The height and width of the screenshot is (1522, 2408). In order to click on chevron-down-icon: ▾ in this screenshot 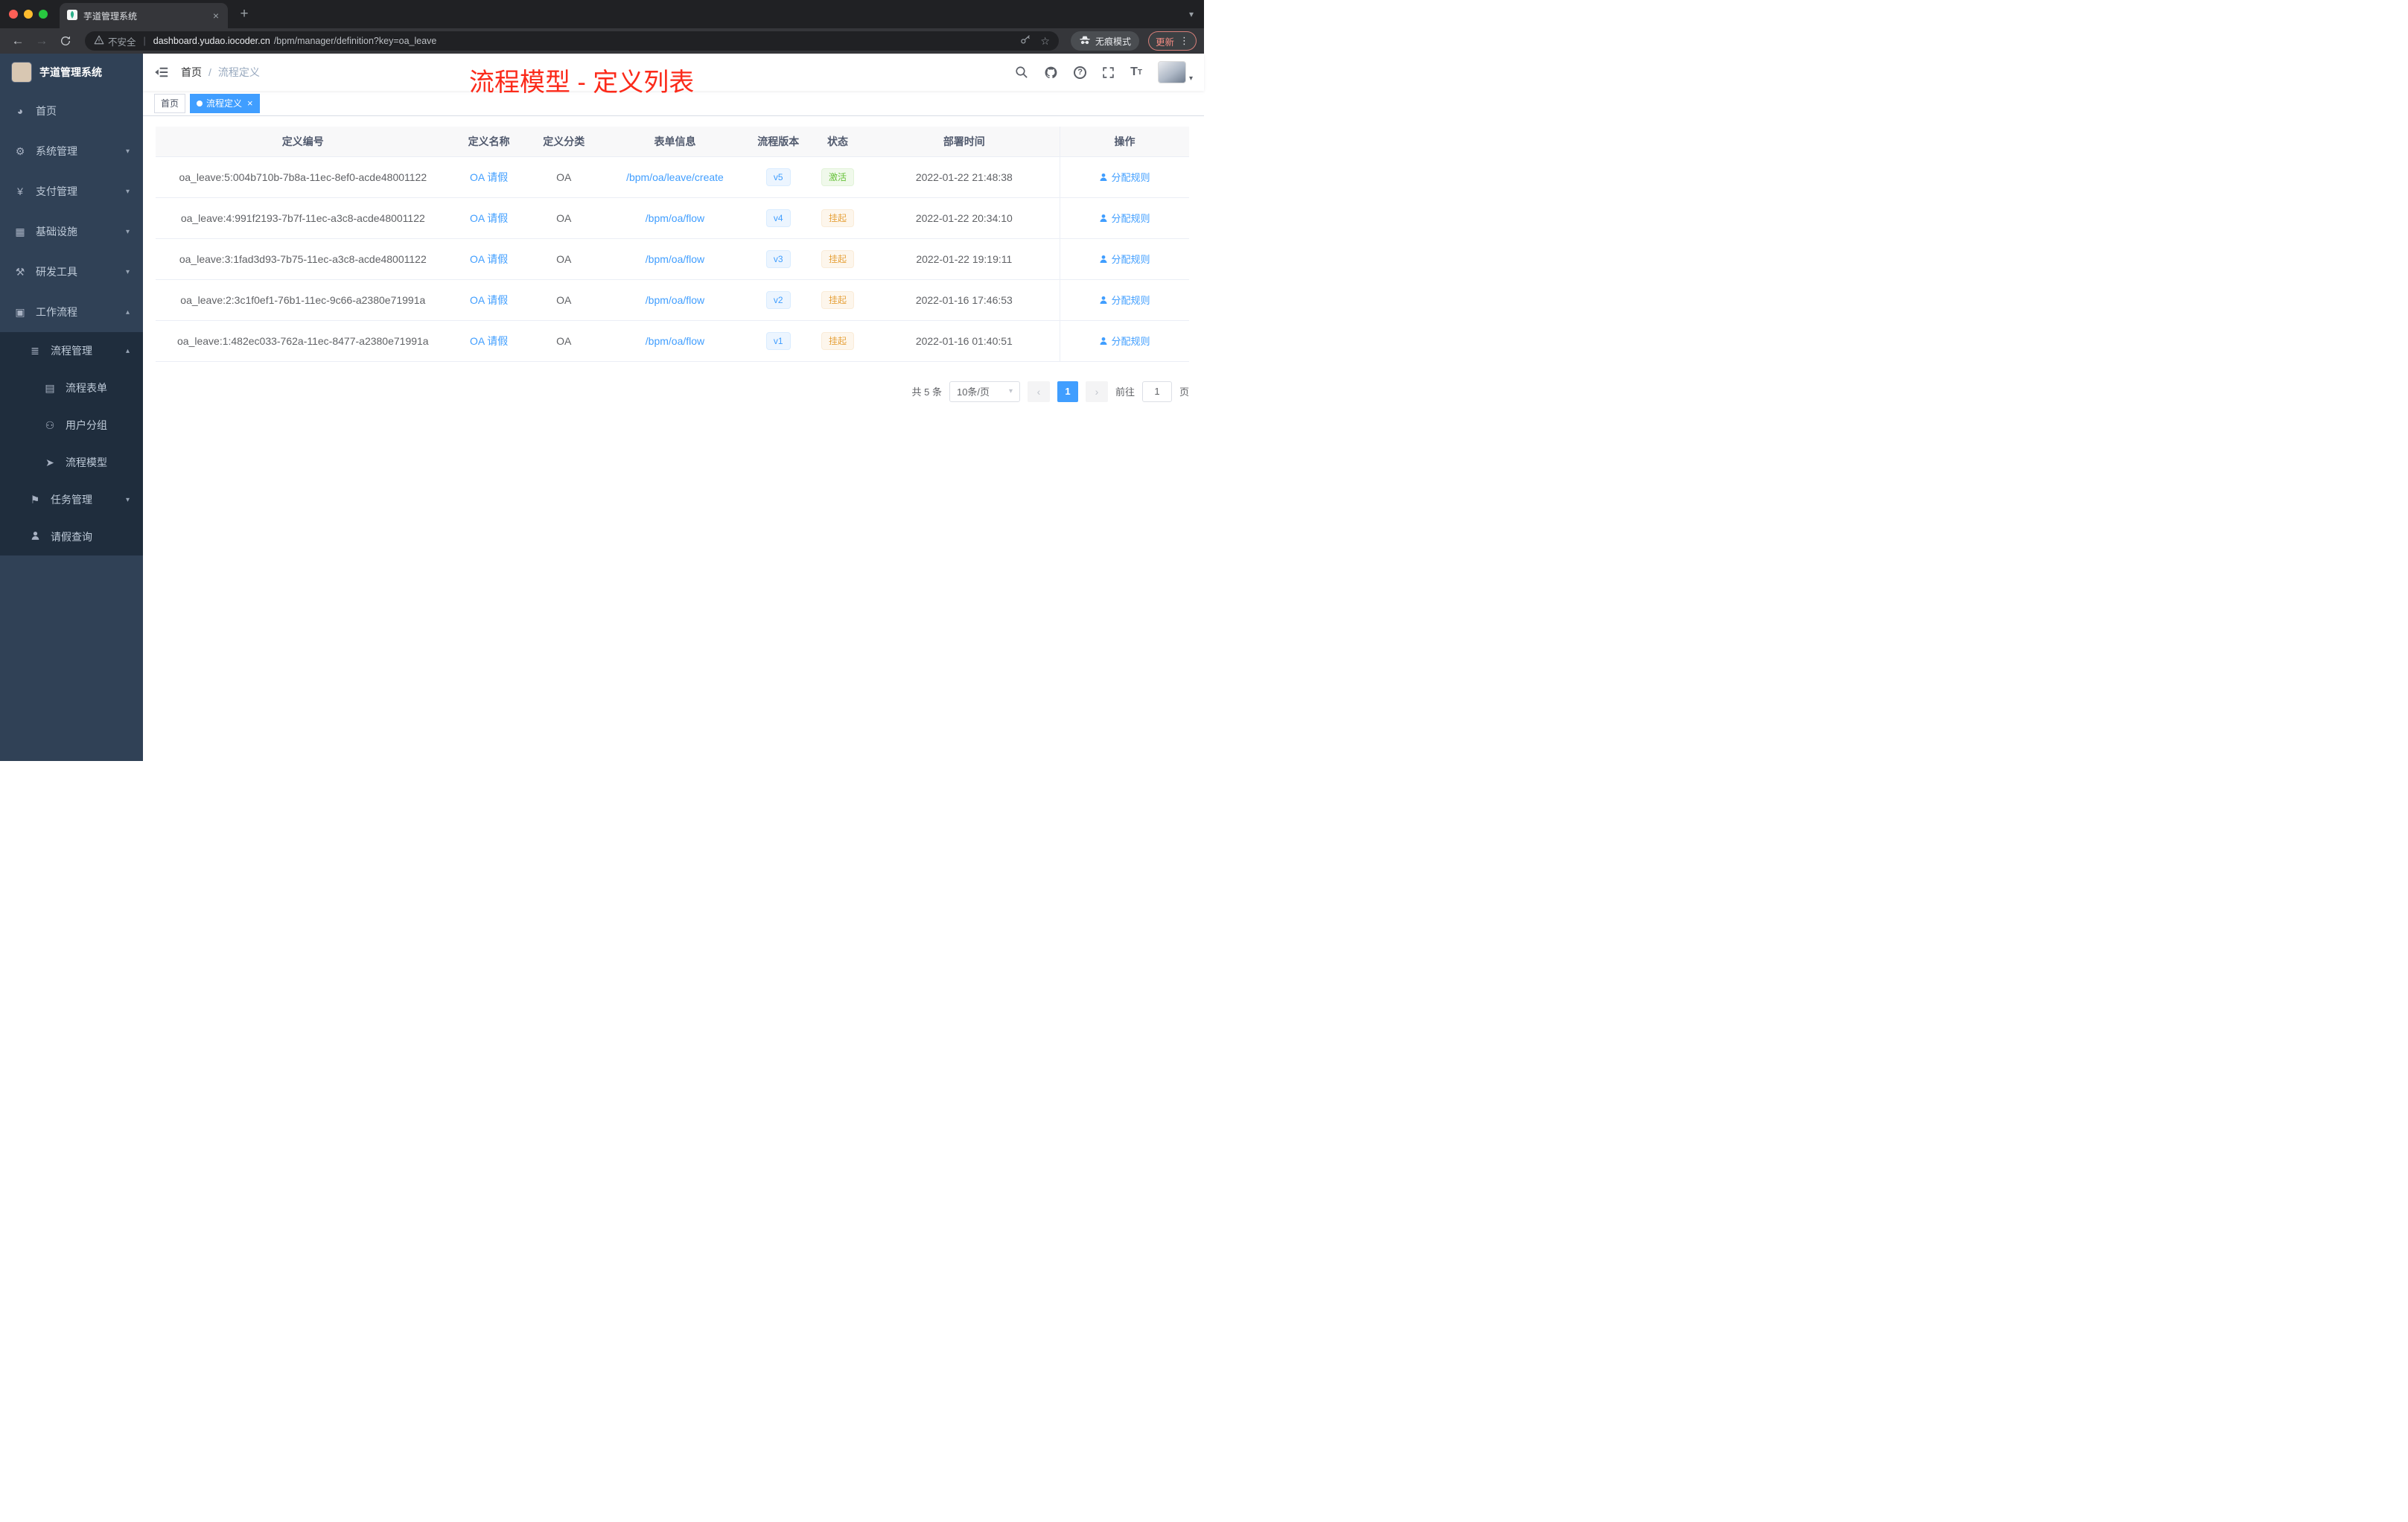, I will do `click(127, 151)`.